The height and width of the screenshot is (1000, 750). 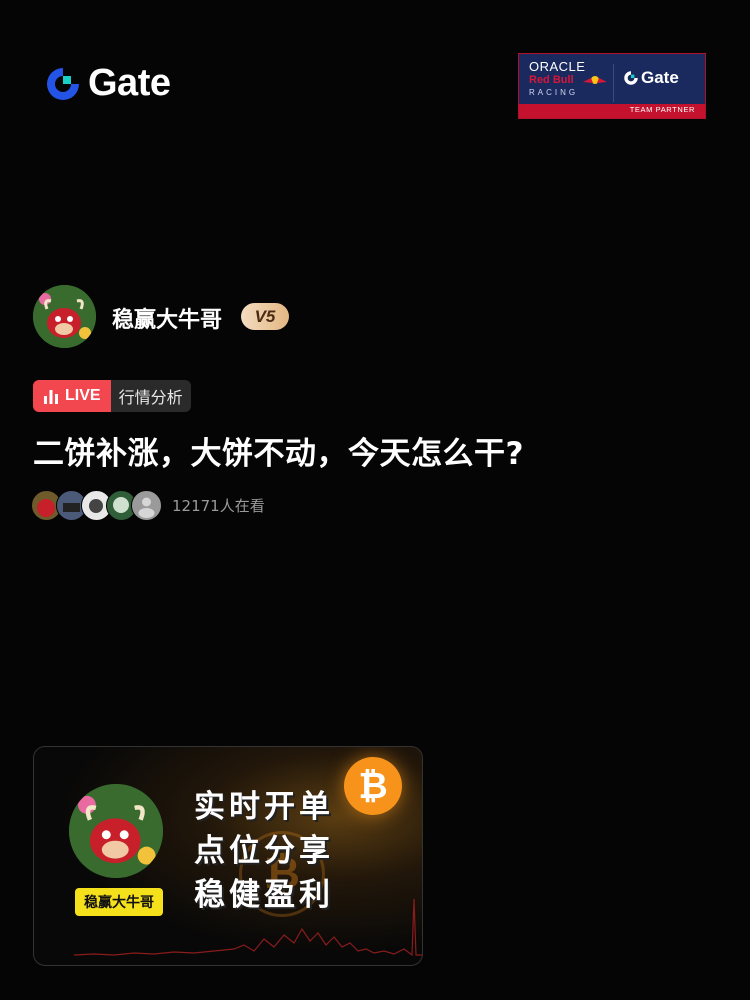 I want to click on viewer-avatar, so click(x=146, y=505).